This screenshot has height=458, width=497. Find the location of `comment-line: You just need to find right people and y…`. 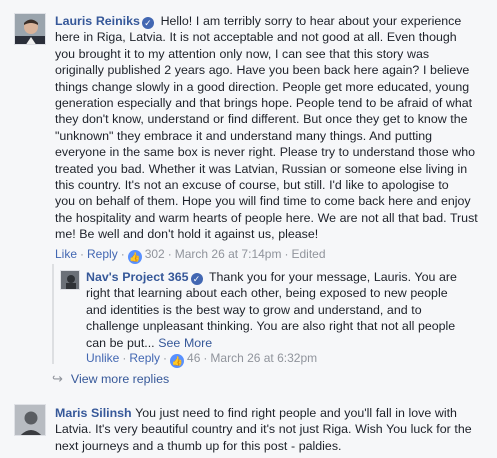

comment-line: You just need to find right people and y… is located at coordinates (296, 413).